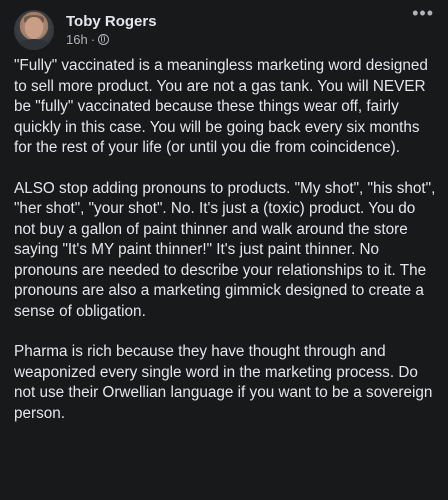 The width and height of the screenshot is (448, 500). I want to click on post-timestamp: 16h, so click(77, 39).